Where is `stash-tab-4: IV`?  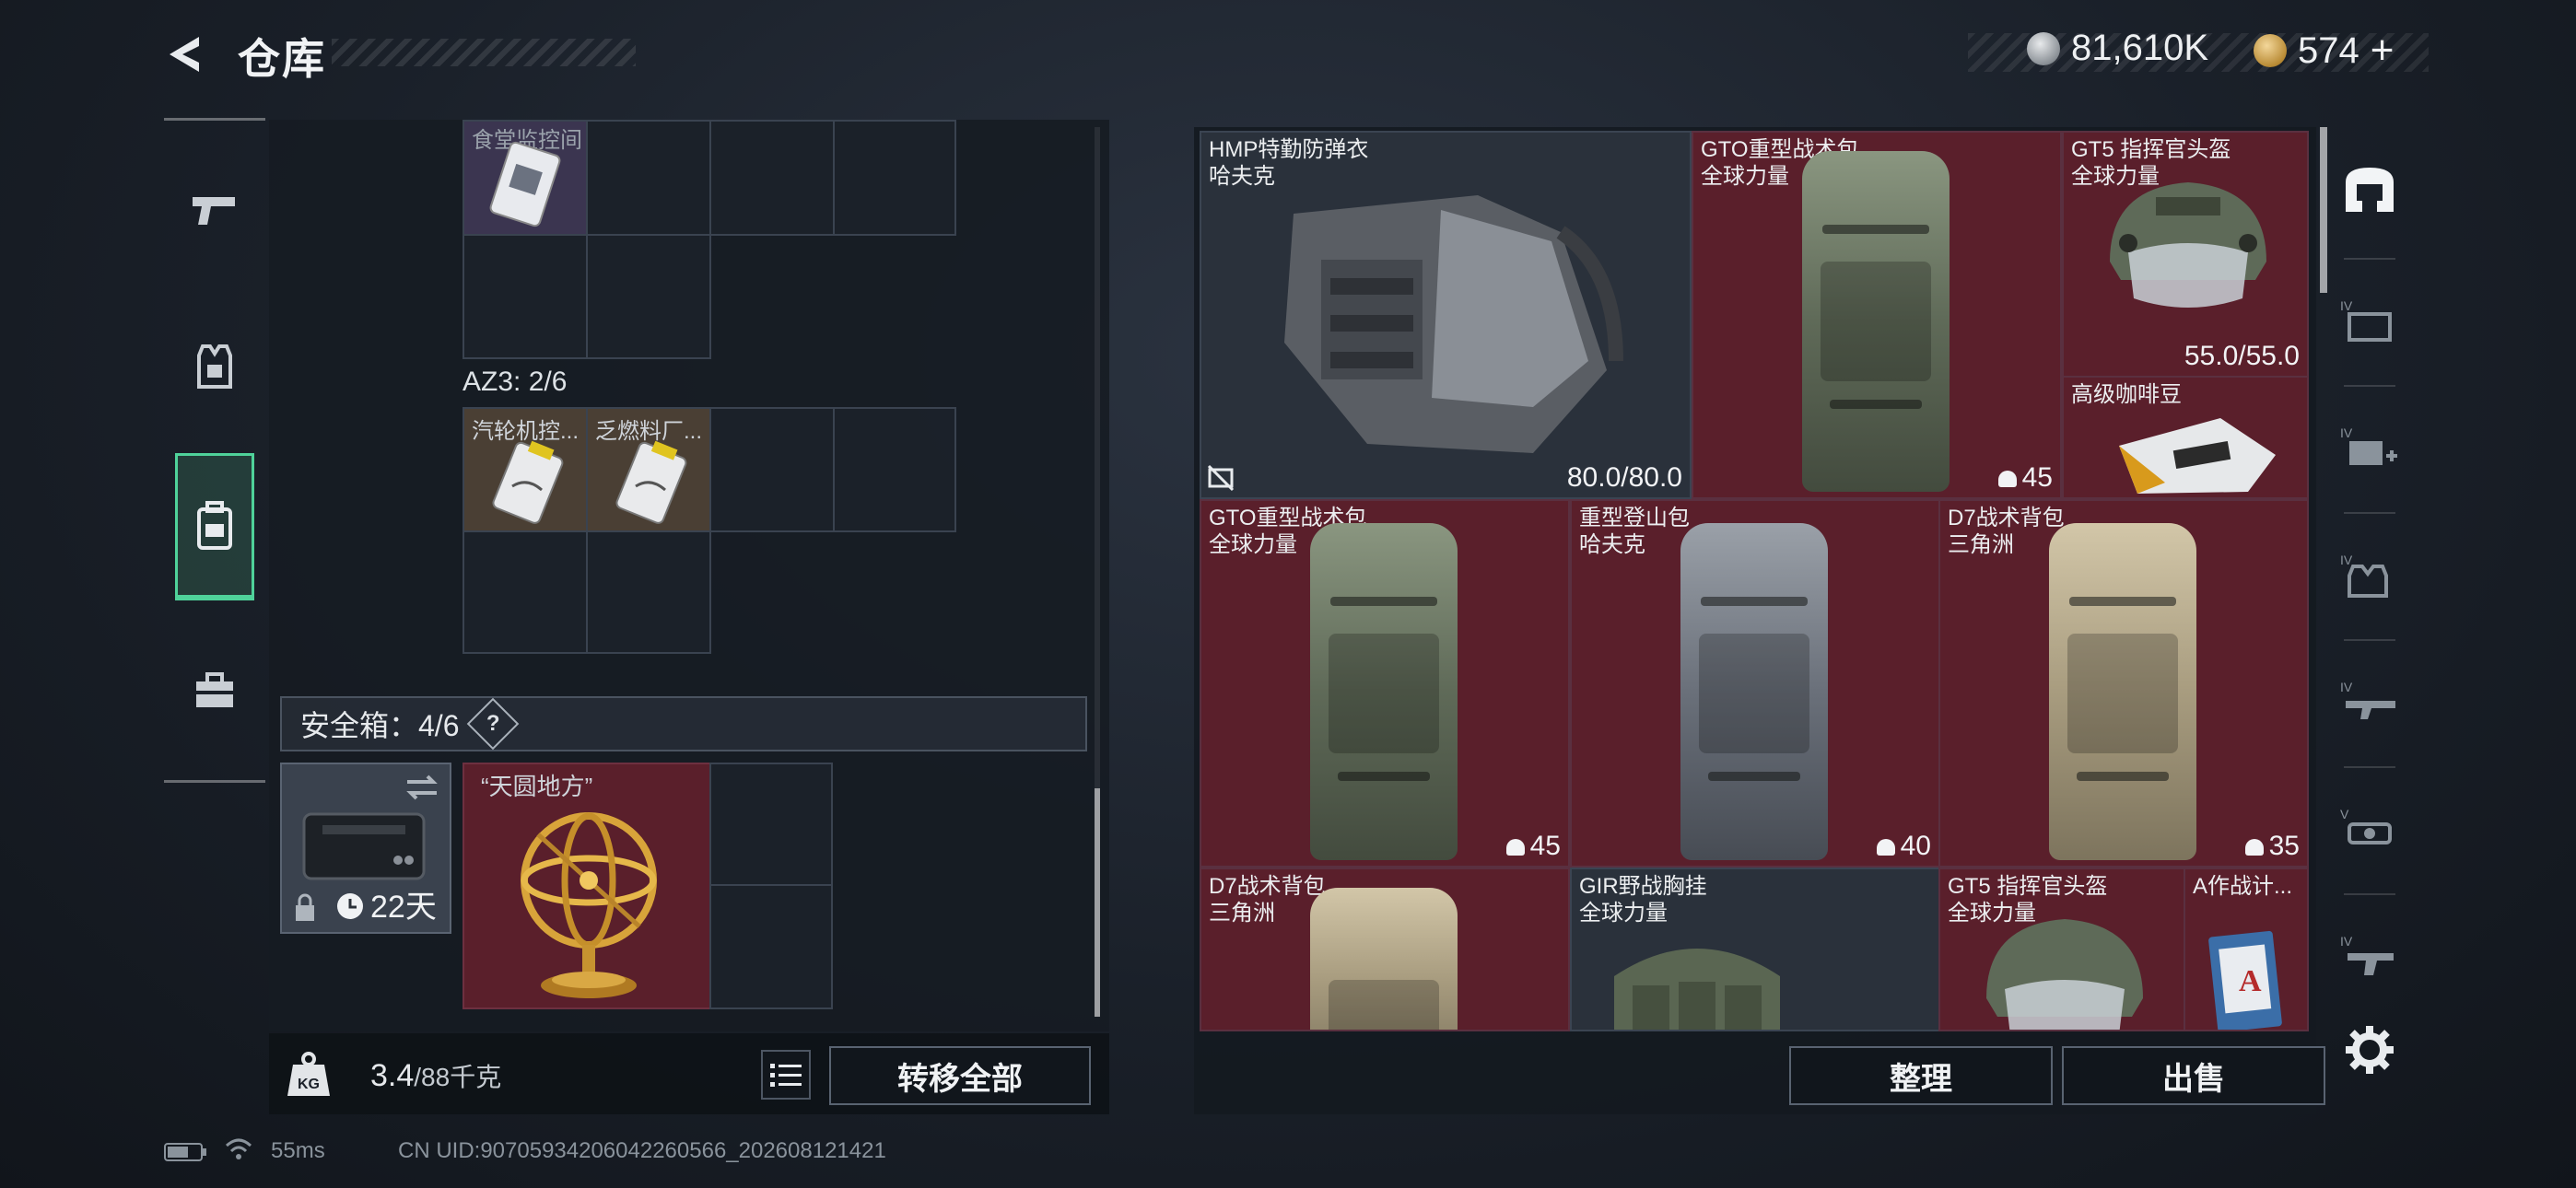
stash-tab-4: IV is located at coordinates (2369, 701).